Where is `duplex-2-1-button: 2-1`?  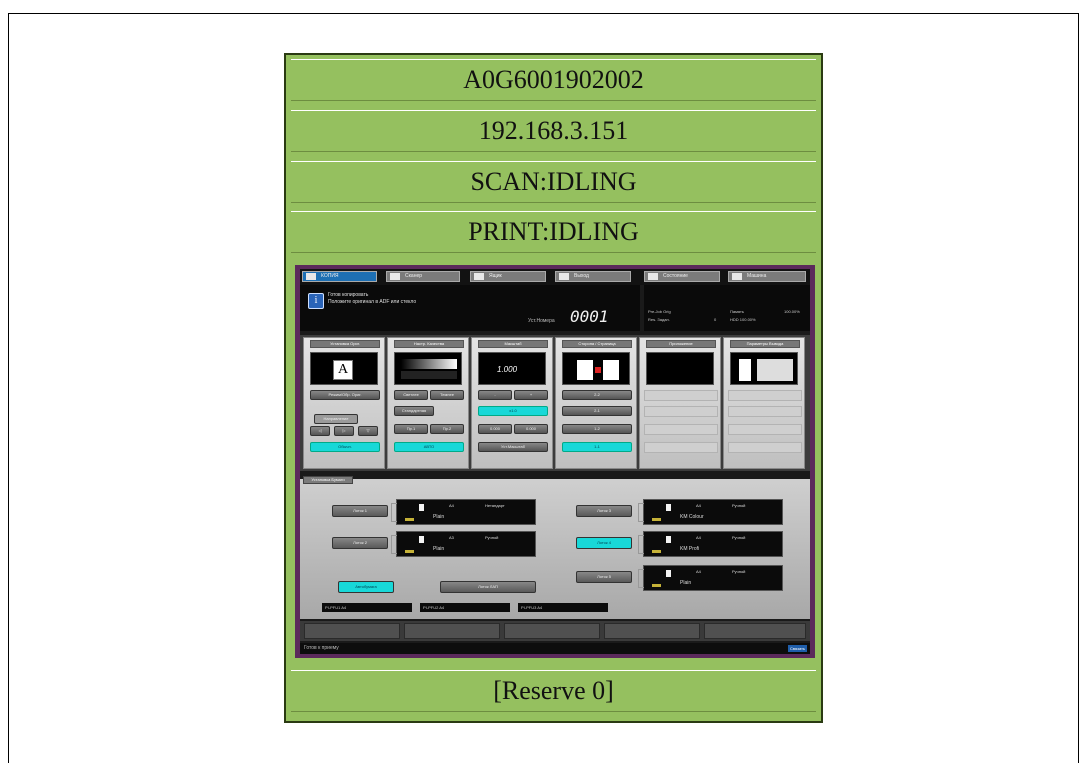 duplex-2-1-button: 2-1 is located at coordinates (597, 411).